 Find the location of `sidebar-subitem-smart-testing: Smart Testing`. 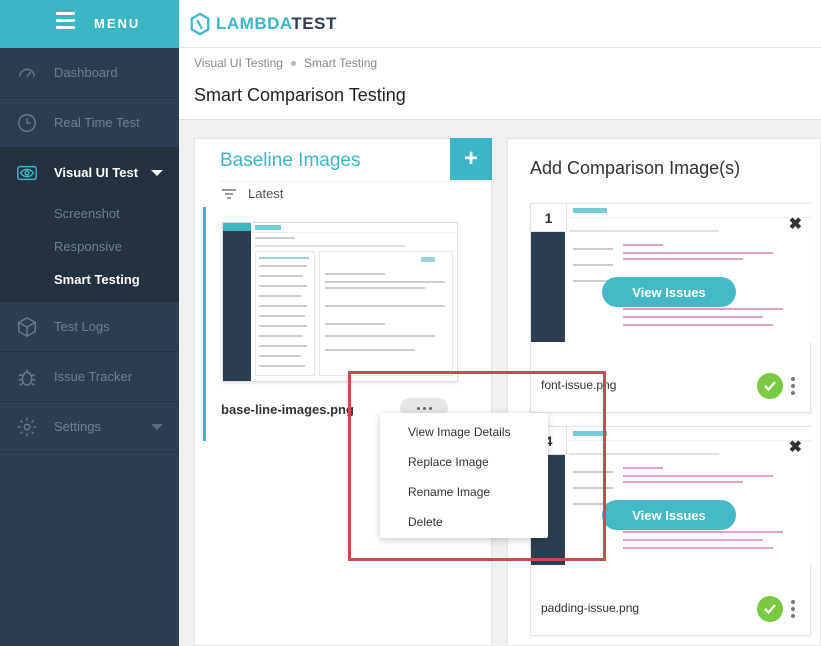

sidebar-subitem-smart-testing: Smart Testing is located at coordinates (97, 279).